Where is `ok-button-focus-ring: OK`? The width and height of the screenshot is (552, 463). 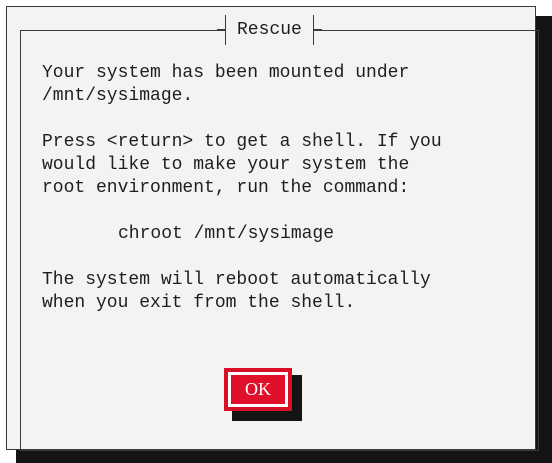
ok-button-focus-ring: OK is located at coordinates (258, 389).